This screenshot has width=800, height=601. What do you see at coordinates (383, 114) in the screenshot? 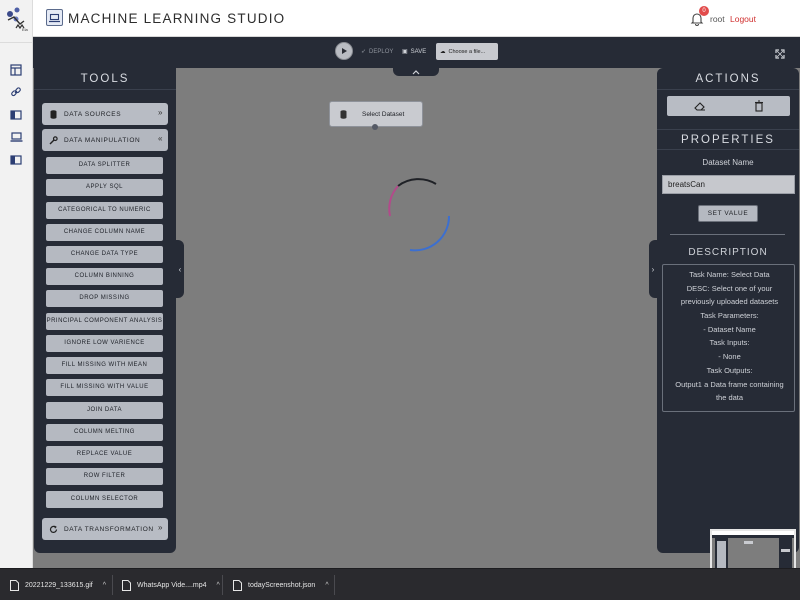
I see `node-label: Select Dataset` at bounding box center [383, 114].